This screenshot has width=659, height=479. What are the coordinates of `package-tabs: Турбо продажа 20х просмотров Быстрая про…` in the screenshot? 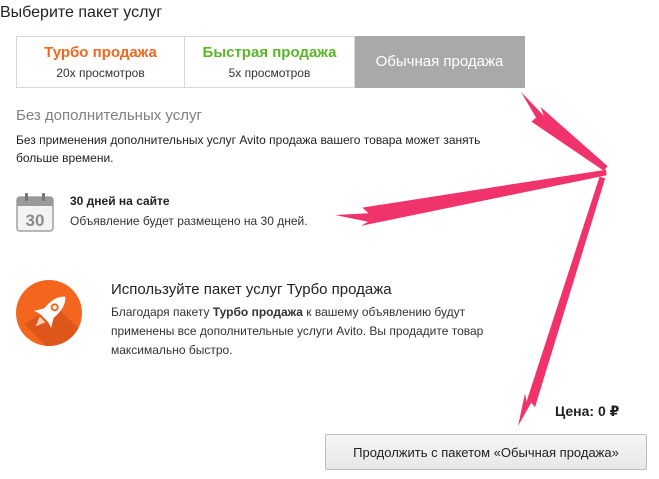 It's located at (270, 62).